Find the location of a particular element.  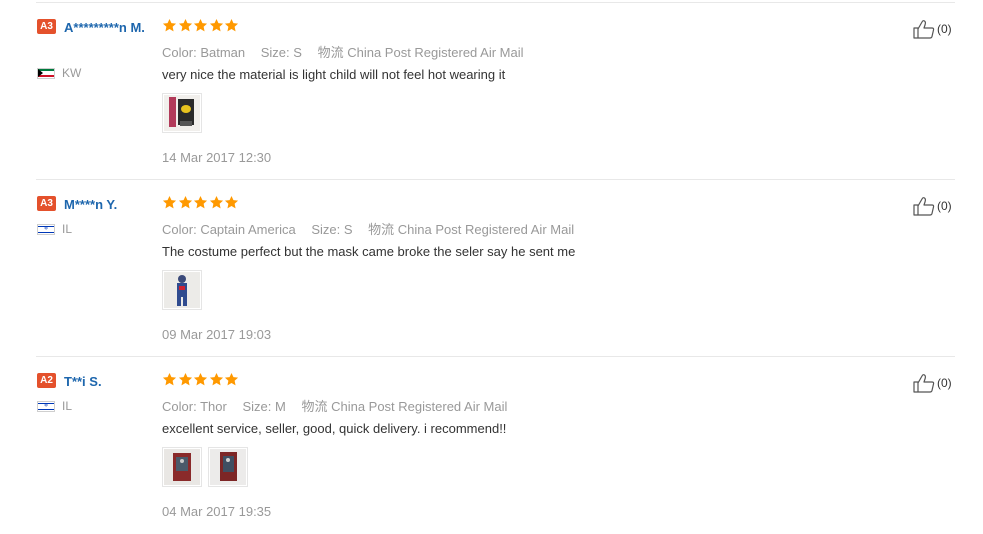

review-date: 04 Mar 2017 19:35 is located at coordinates (217, 511).